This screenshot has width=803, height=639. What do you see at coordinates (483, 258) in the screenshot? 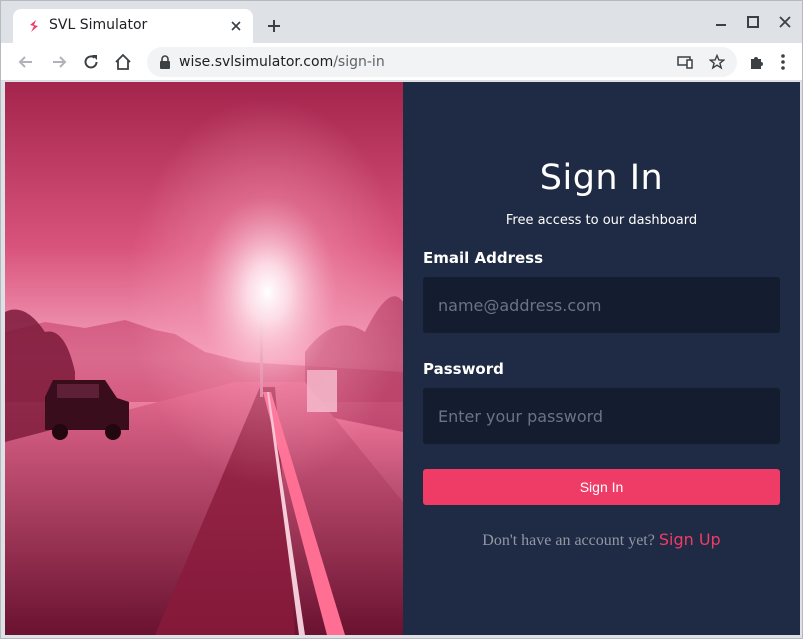
I see `email-label: Email Address` at bounding box center [483, 258].